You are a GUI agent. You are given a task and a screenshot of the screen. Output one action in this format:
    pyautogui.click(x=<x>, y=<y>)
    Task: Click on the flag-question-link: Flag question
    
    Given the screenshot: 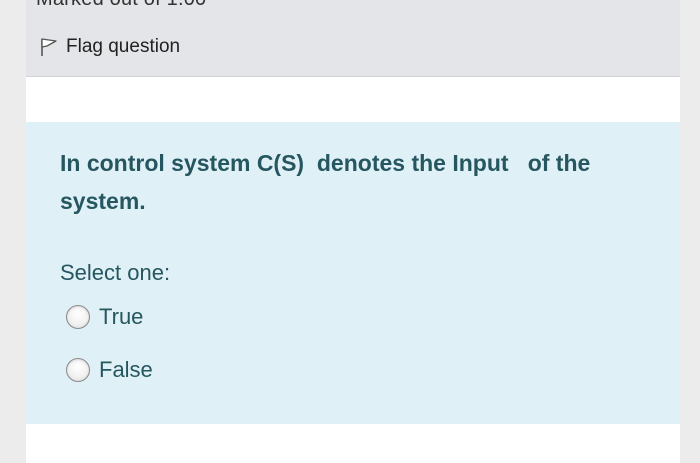 What is the action you would take?
    pyautogui.click(x=110, y=47)
    